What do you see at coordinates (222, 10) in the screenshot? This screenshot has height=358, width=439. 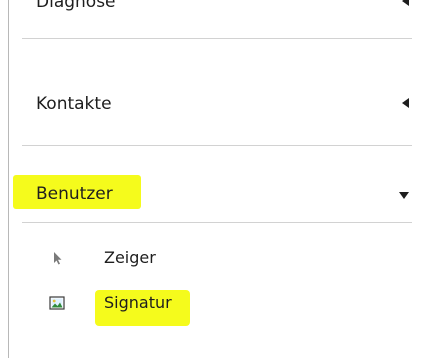 I see `section-header-diagnose: Diagnose` at bounding box center [222, 10].